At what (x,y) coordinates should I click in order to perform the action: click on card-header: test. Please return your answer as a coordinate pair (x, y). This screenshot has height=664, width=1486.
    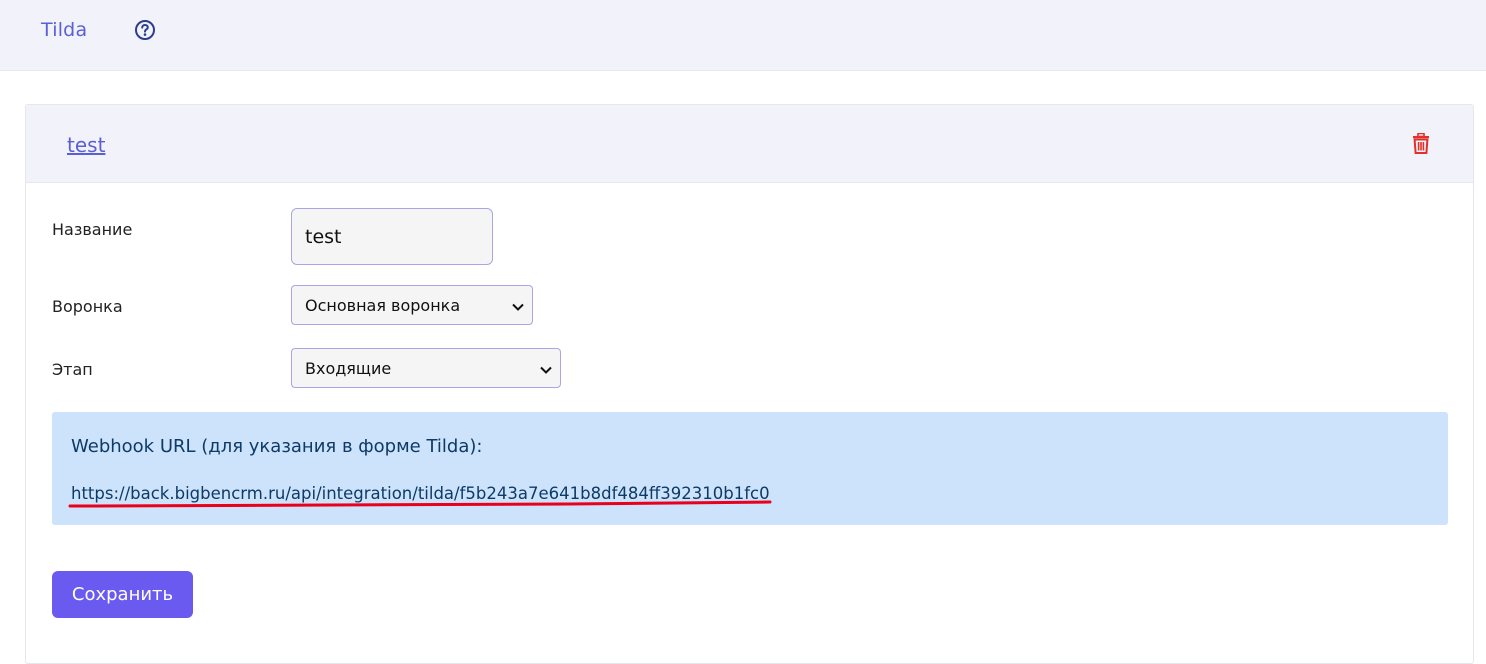
    Looking at the image, I should click on (749, 144).